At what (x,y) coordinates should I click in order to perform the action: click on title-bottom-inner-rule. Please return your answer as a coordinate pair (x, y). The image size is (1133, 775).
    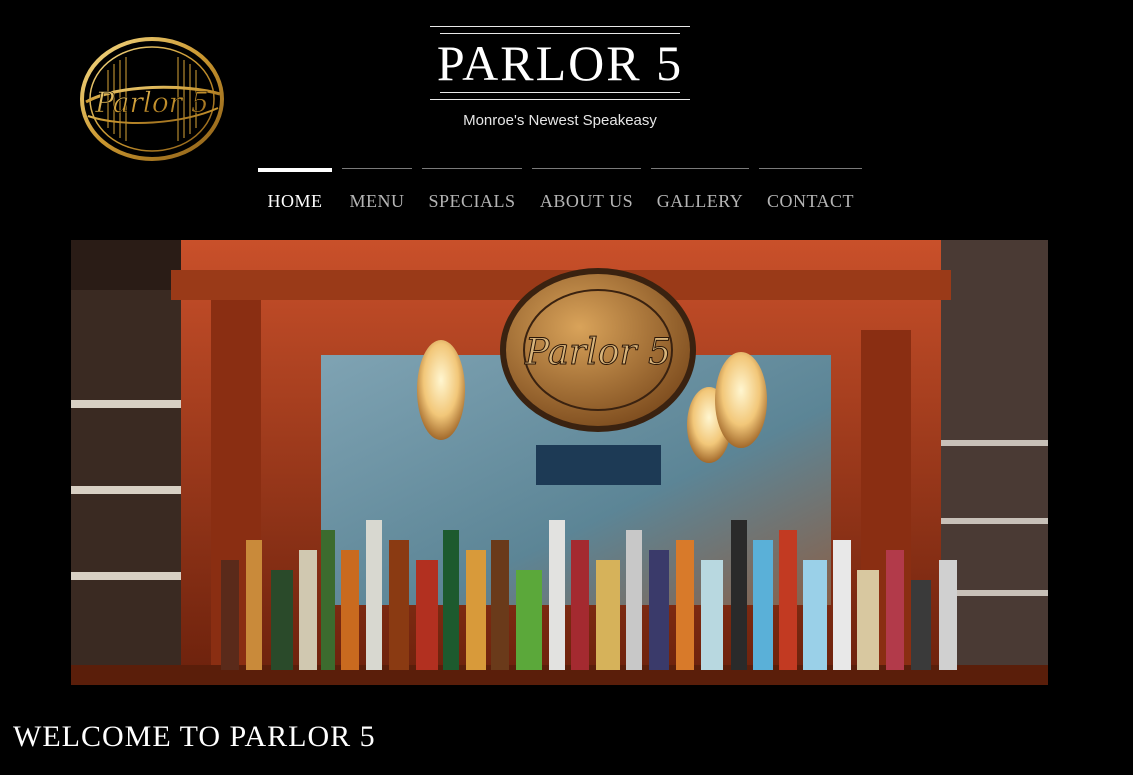
    Looking at the image, I should click on (560, 92).